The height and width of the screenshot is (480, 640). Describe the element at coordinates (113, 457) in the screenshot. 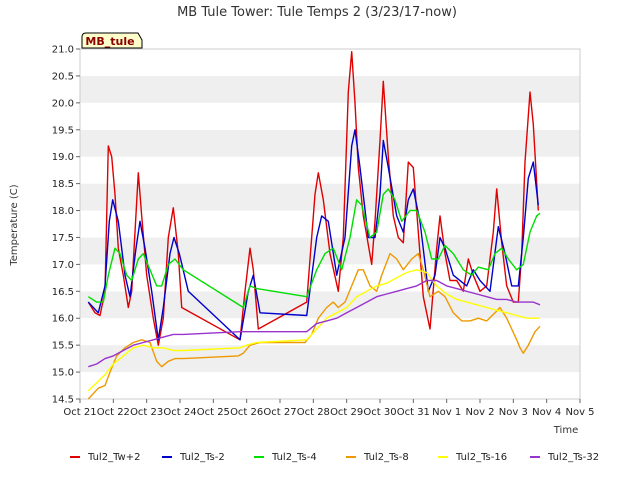

I see `legend-label: Tul2_Tw+2` at that location.